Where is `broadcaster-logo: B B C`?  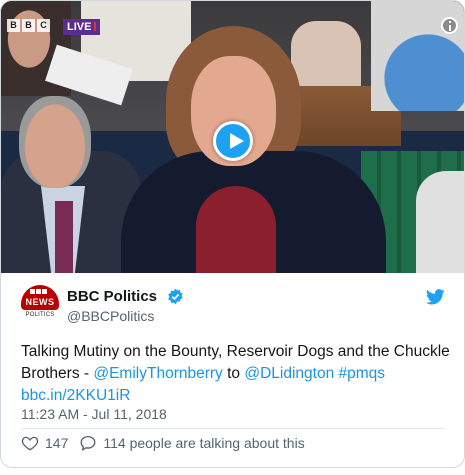
broadcaster-logo: B B C is located at coordinates (28, 25).